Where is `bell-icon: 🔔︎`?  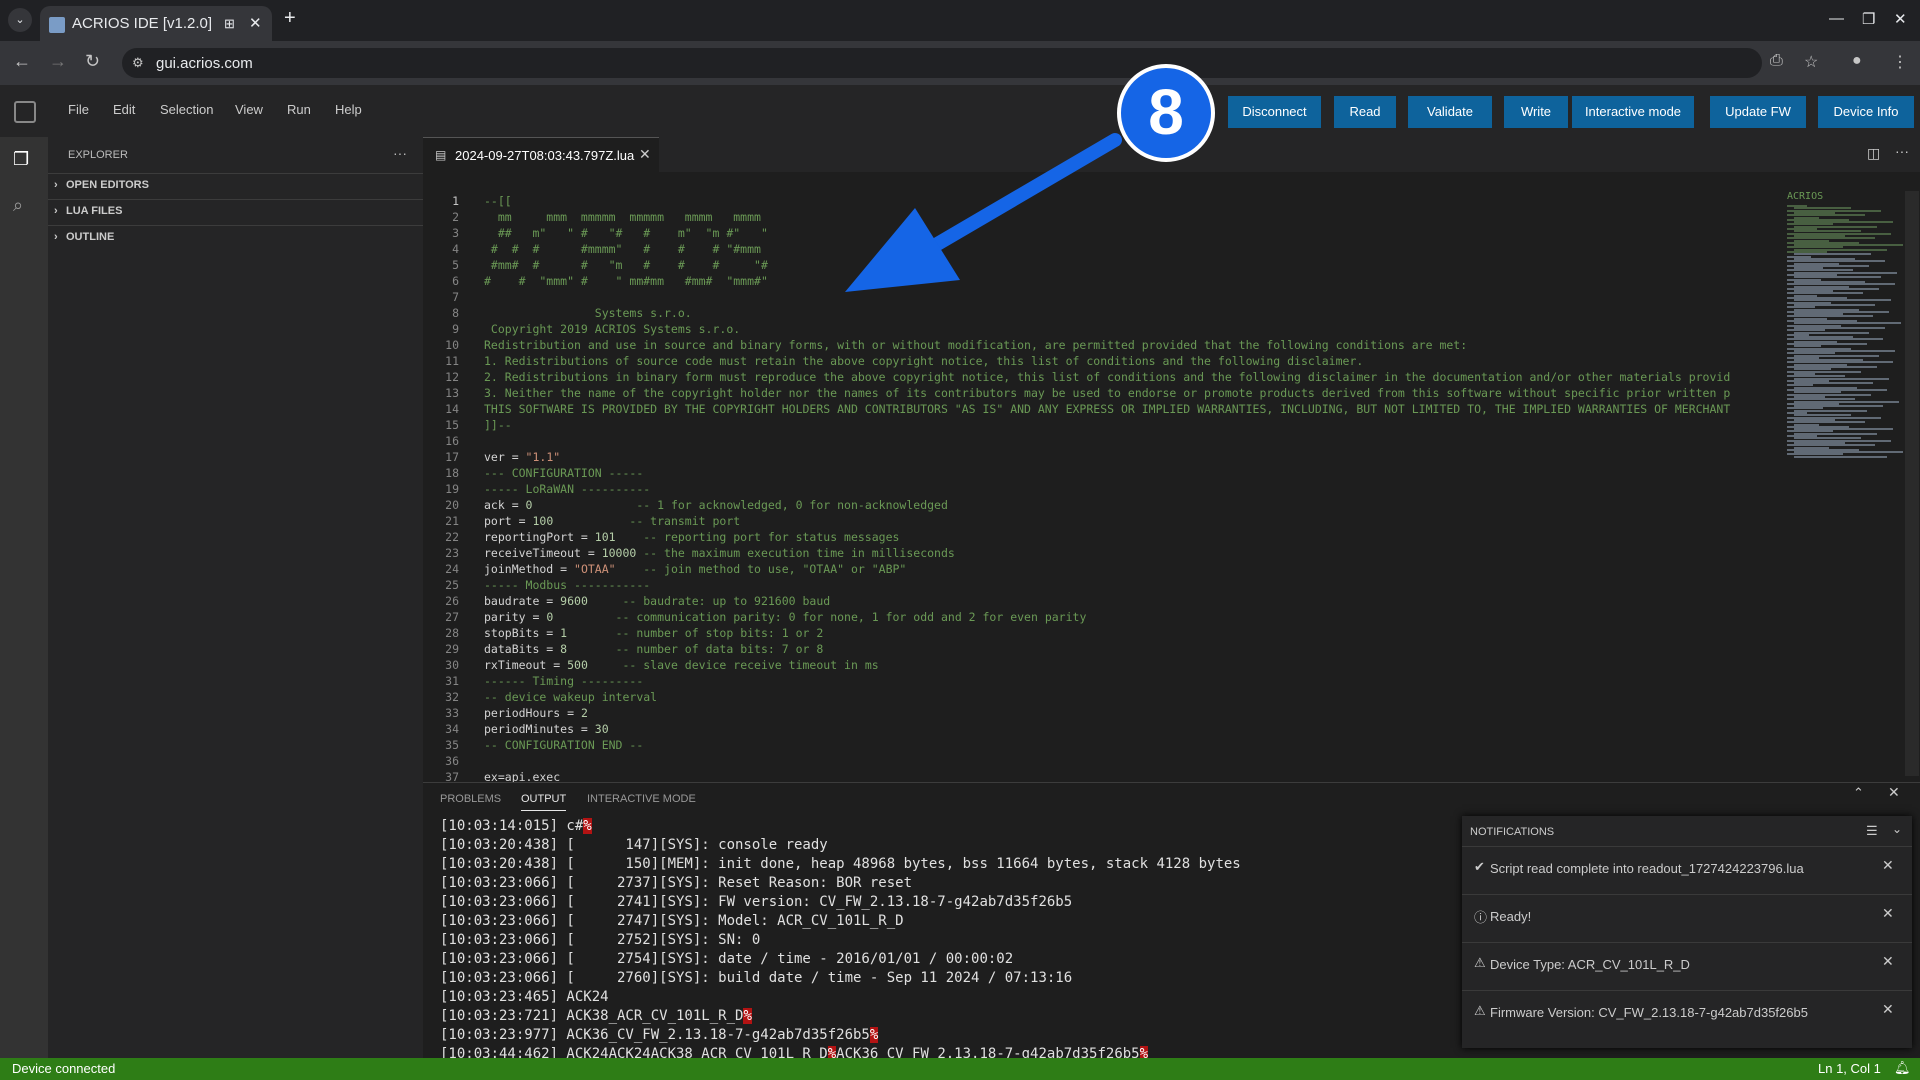 bell-icon: 🔔︎ is located at coordinates (1902, 1068).